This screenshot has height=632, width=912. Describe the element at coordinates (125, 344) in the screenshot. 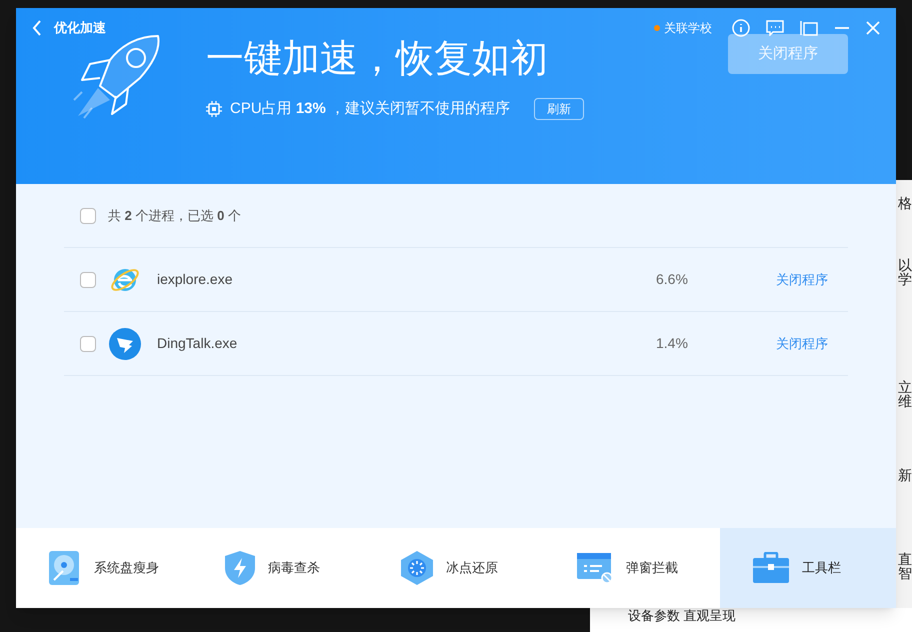

I see `wing-app-icon` at that location.